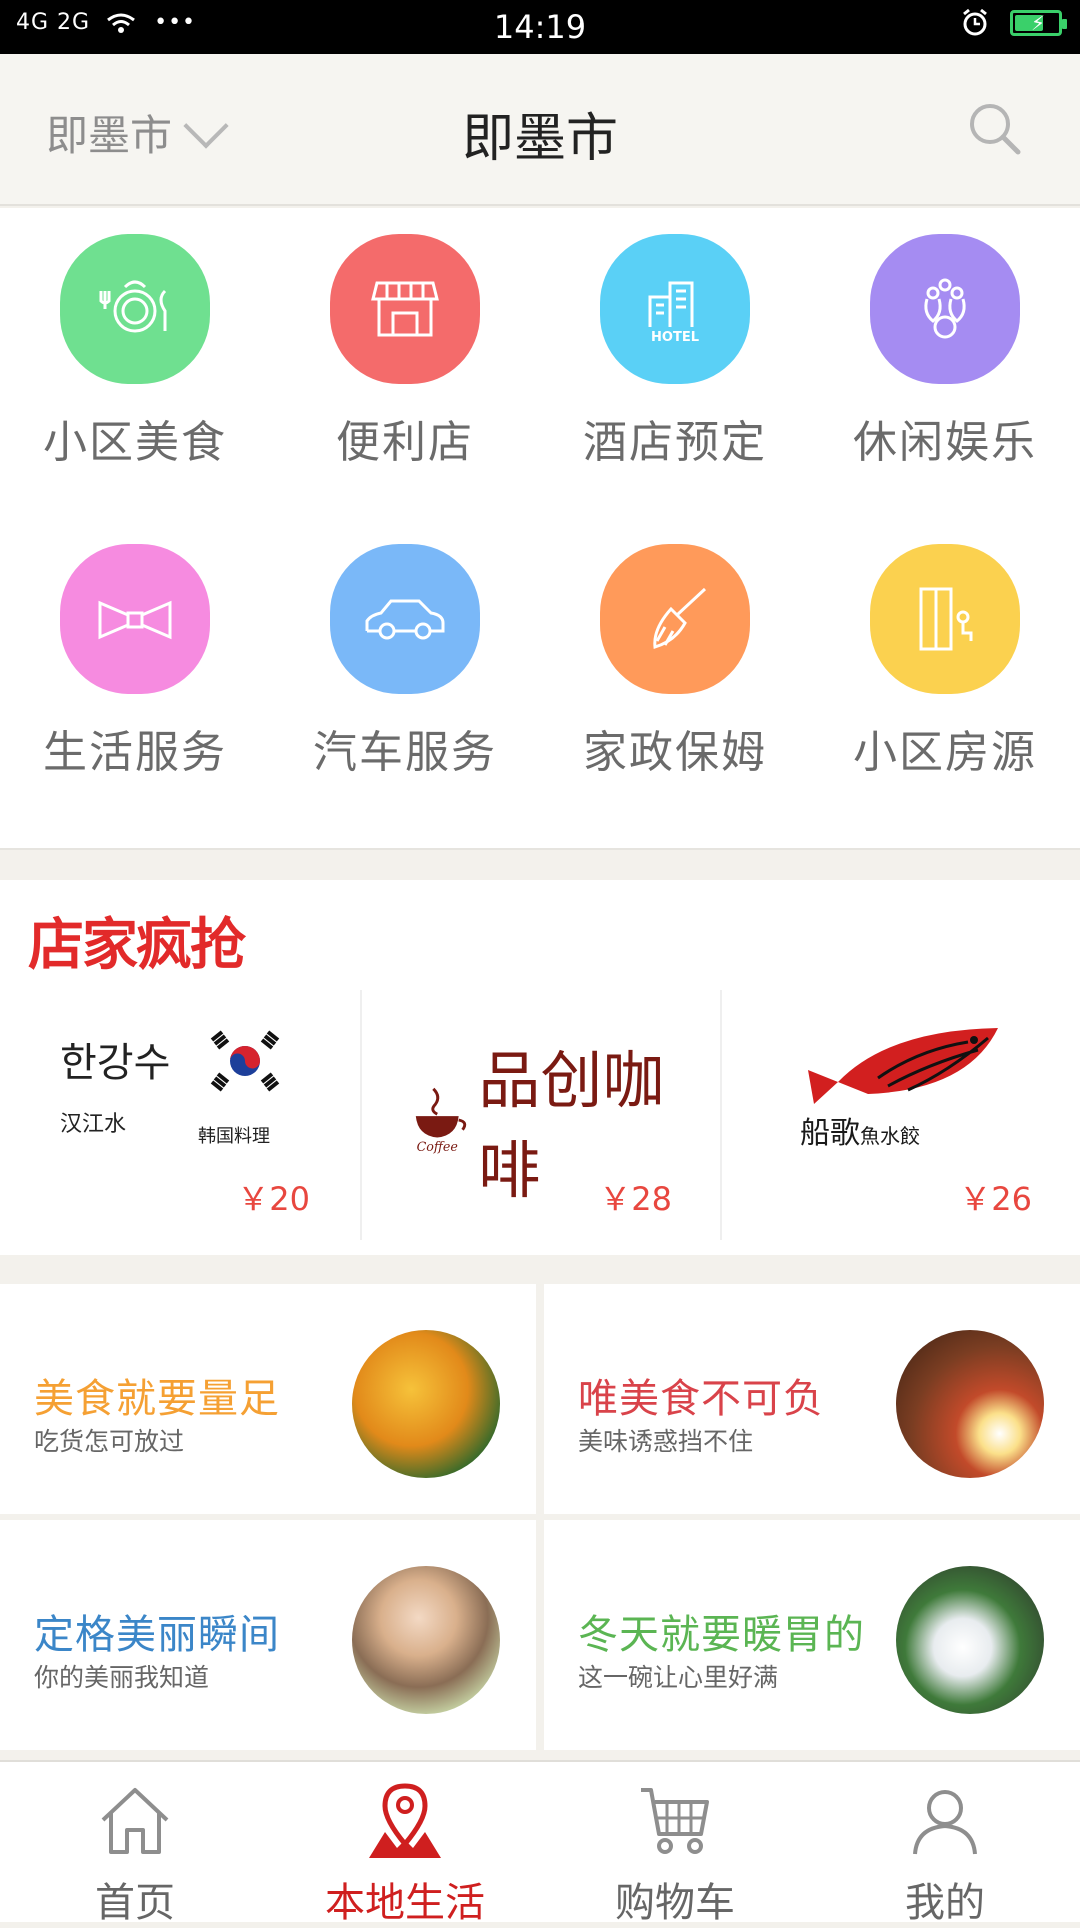 This screenshot has height=1928, width=1080. Describe the element at coordinates (135, 619) in the screenshot. I see `bow-tie-icon` at that location.